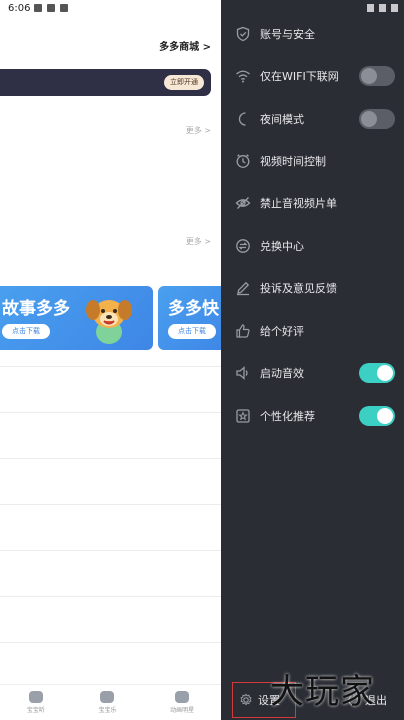 This screenshot has width=404, height=720. Describe the element at coordinates (182, 697) in the screenshot. I see `bear-icon` at that location.